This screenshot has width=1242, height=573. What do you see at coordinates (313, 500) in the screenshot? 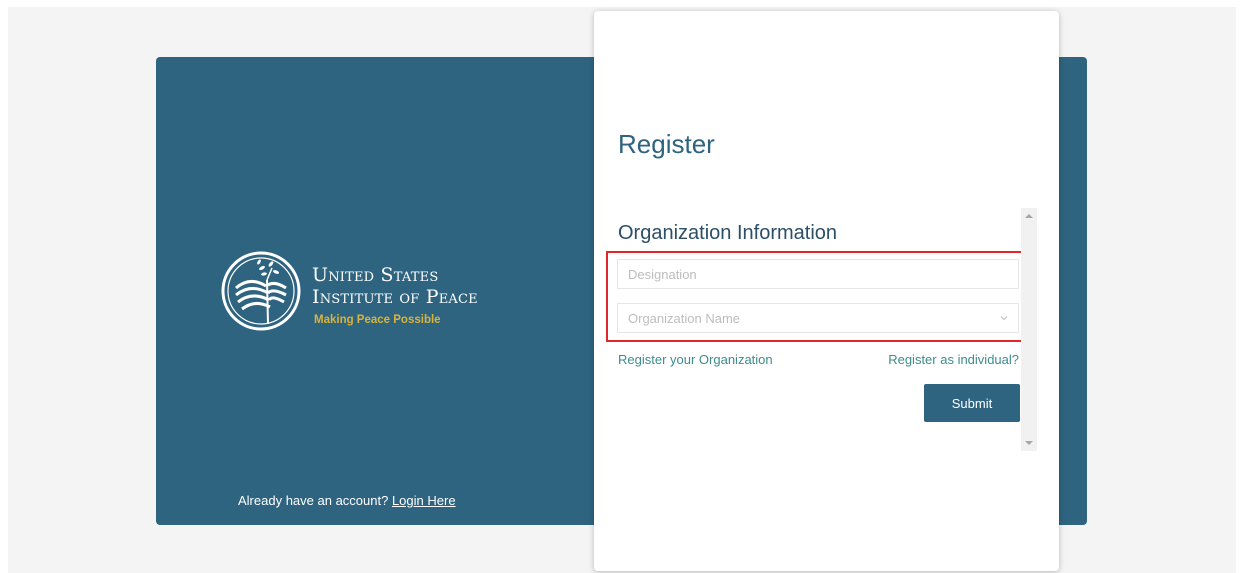
I see `login-prompt-text: Already have an account?` at bounding box center [313, 500].